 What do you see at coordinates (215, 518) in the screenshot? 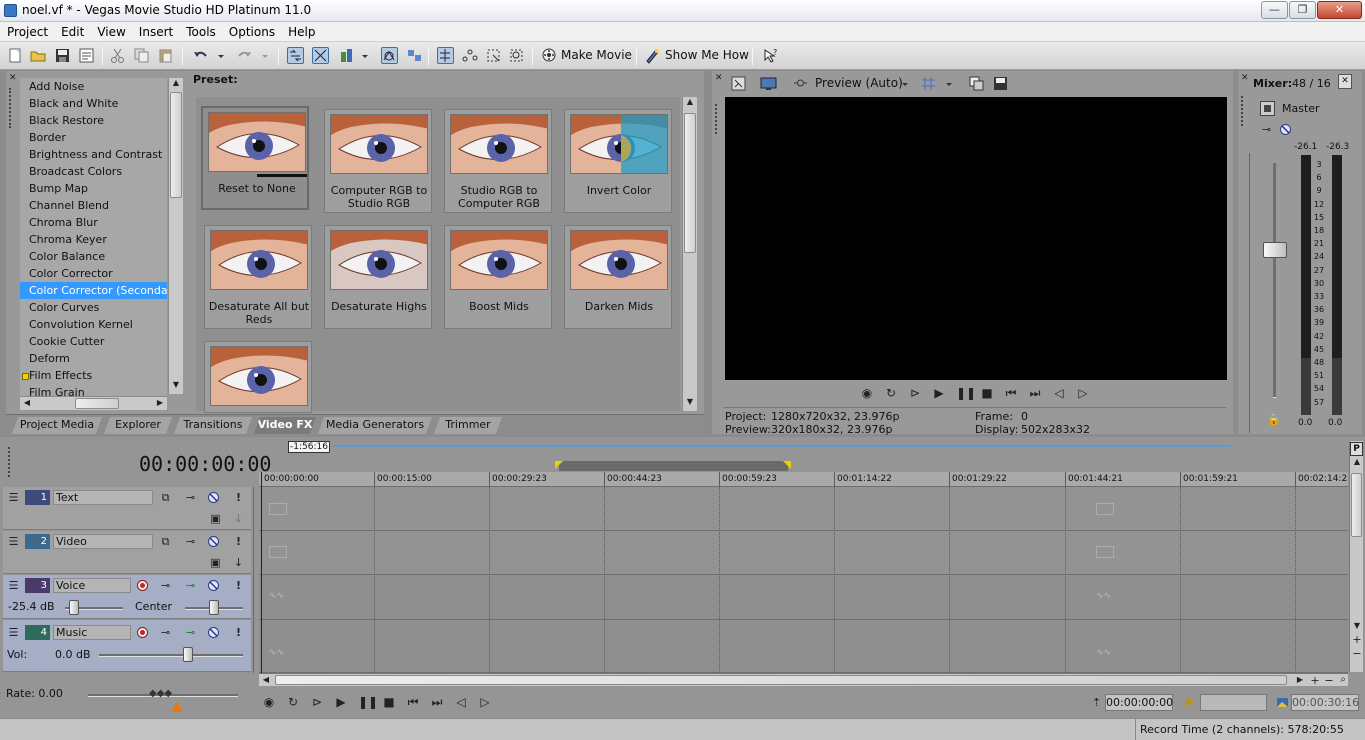
I see `composite-mode-icon: ▣` at bounding box center [215, 518].